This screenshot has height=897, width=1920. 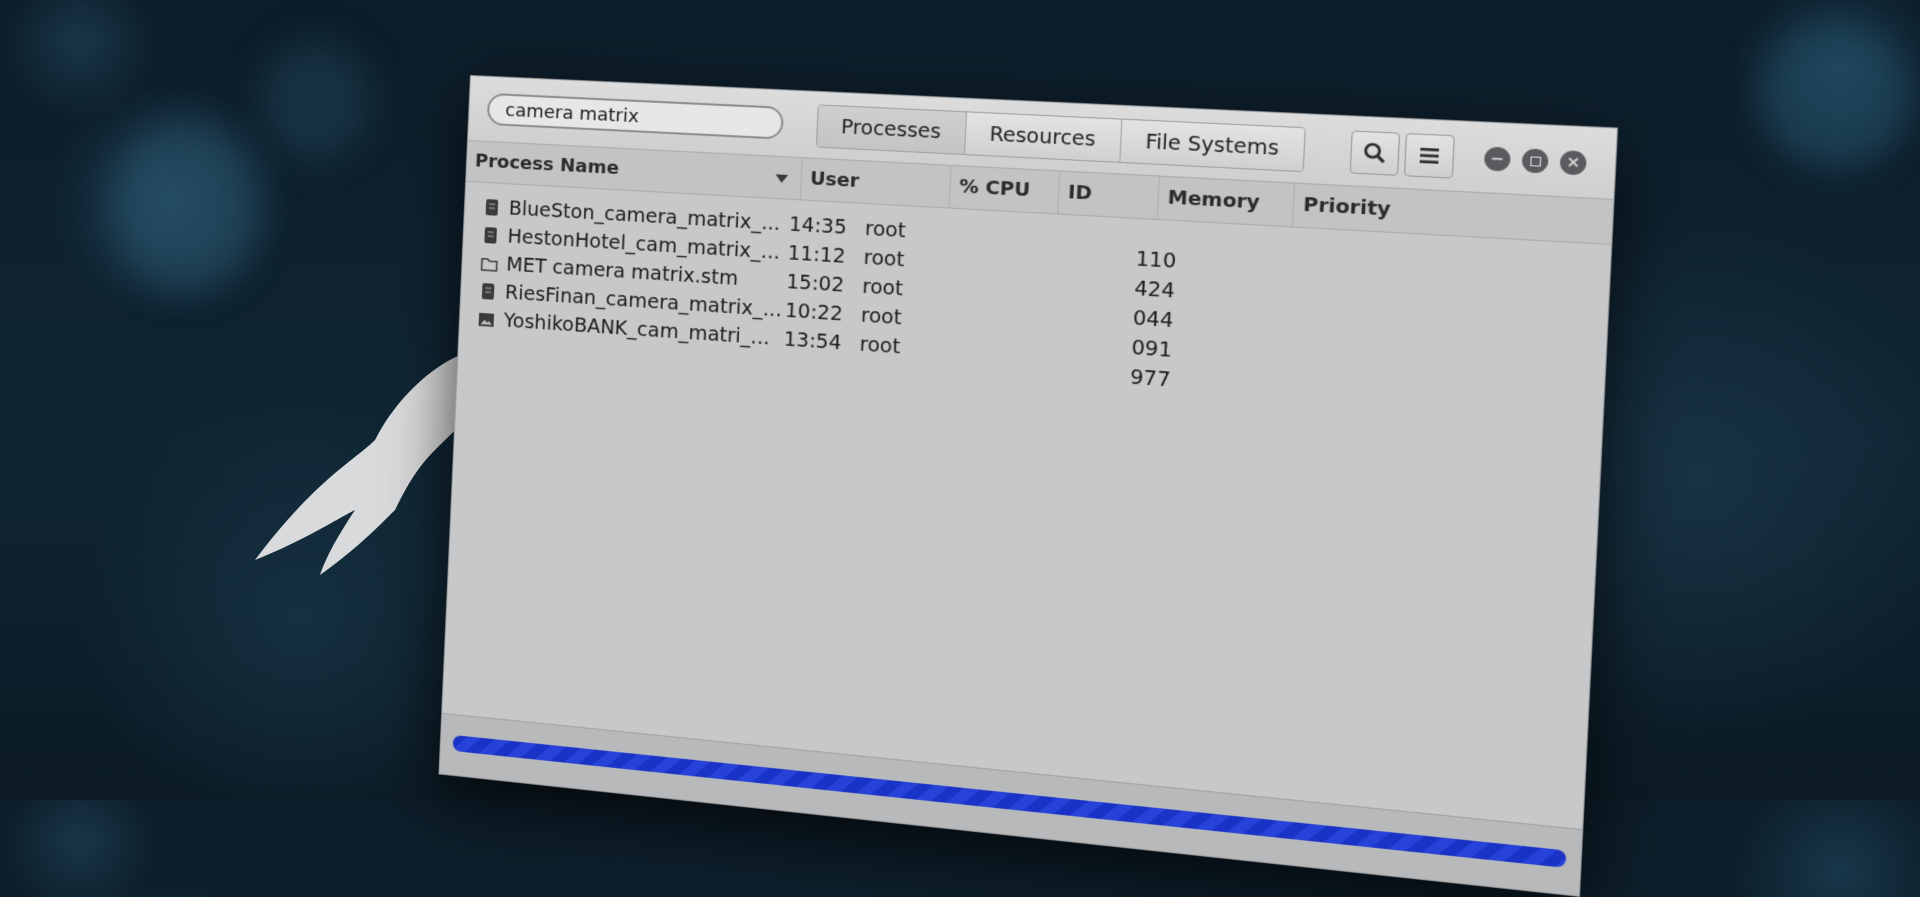 I want to click on maximize-button, so click(x=1535, y=161).